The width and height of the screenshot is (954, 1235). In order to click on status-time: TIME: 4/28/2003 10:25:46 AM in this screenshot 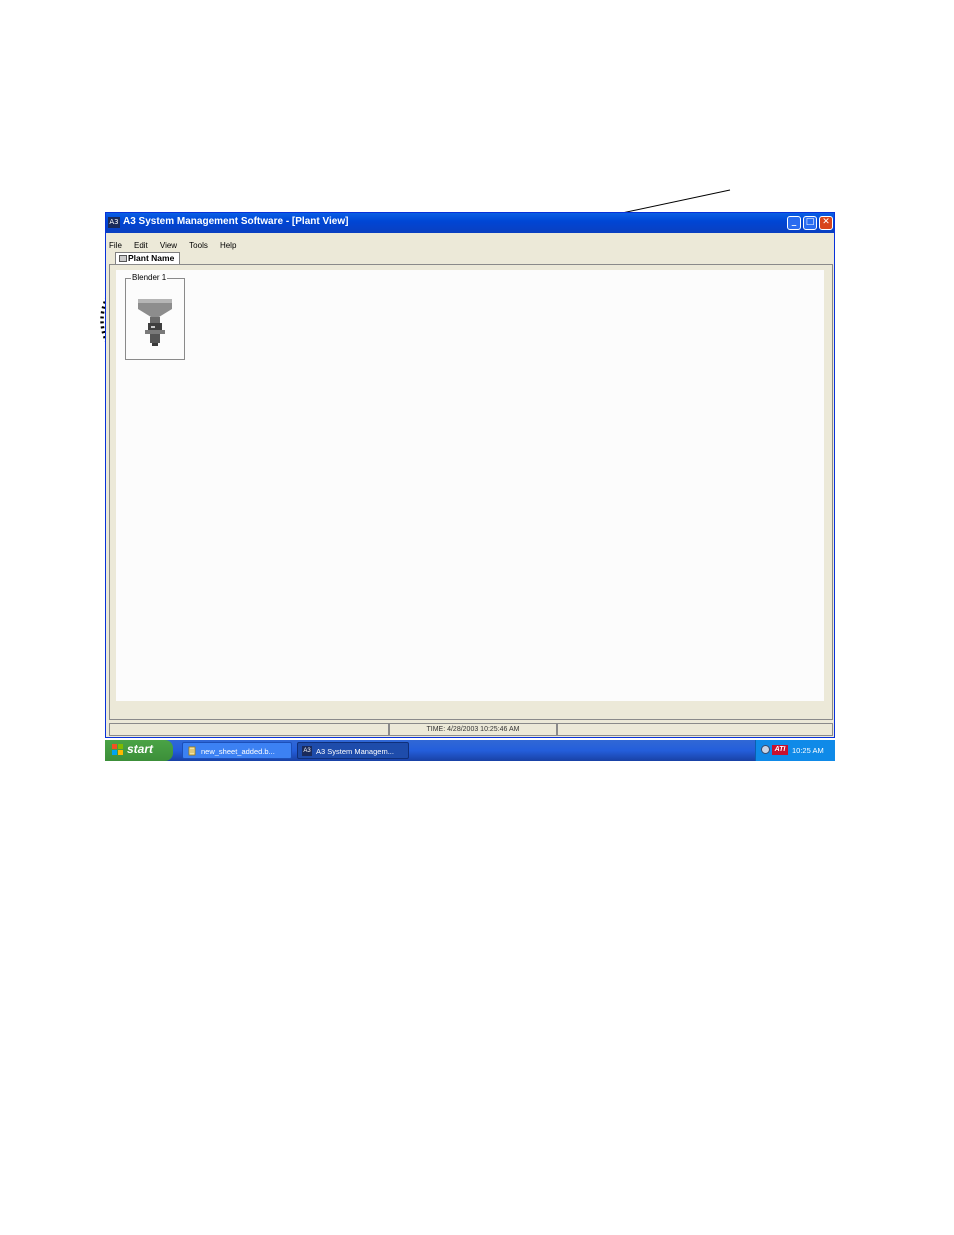, I will do `click(473, 729)`.